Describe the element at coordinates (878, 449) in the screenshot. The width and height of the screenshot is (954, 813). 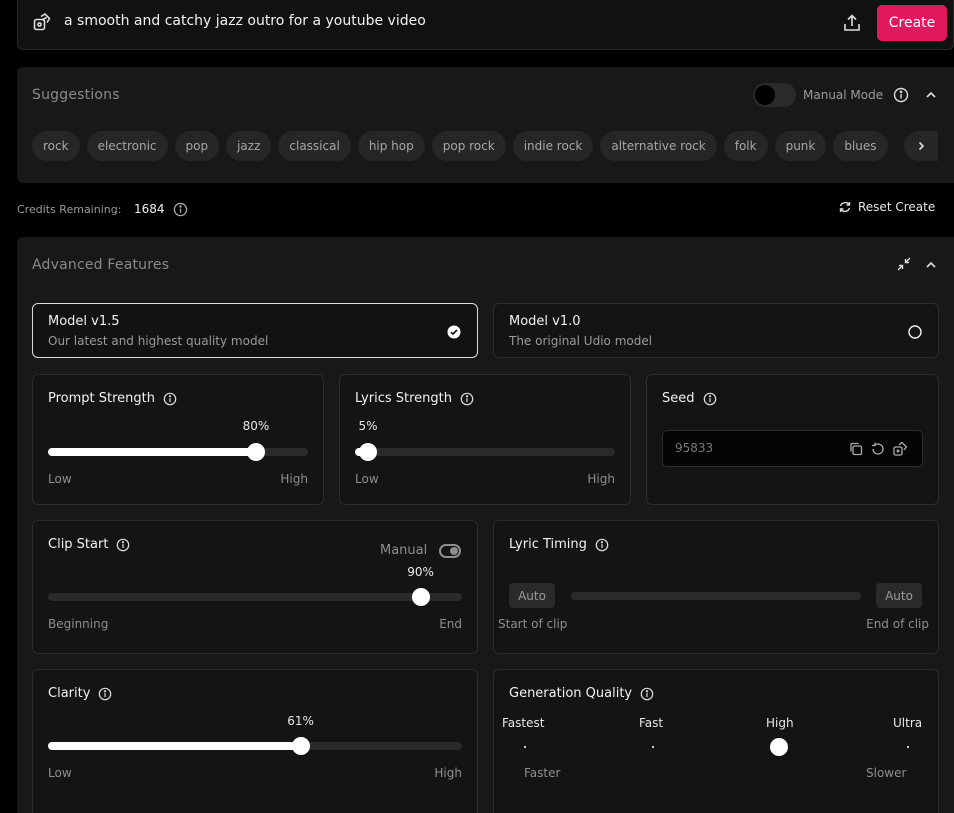
I see `reset-icon` at that location.